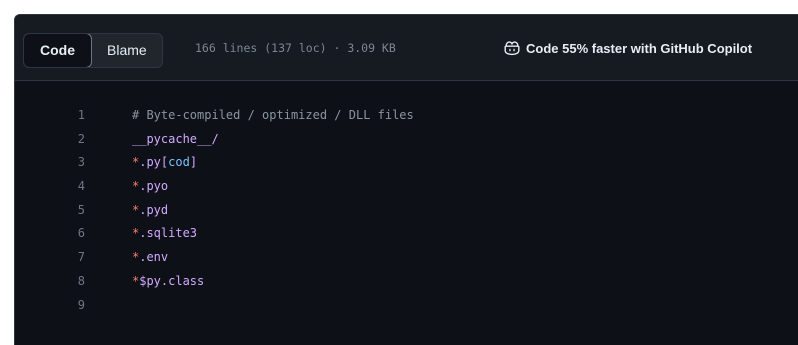 This screenshot has width=798, height=345. Describe the element at coordinates (50, 282) in the screenshot. I see `line-number: 8` at that location.